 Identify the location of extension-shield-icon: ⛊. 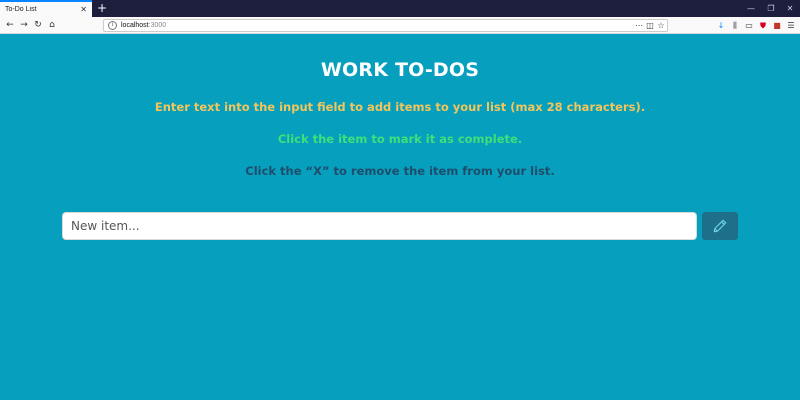
(763, 25).